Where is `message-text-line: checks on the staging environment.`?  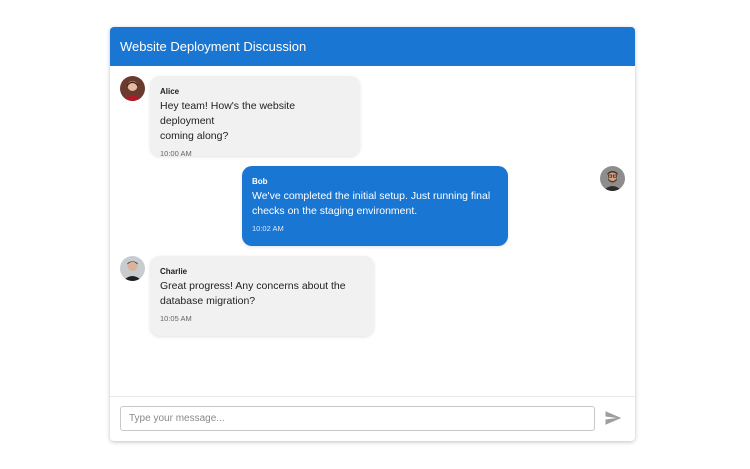
message-text-line: checks on the staging environment. is located at coordinates (335, 211).